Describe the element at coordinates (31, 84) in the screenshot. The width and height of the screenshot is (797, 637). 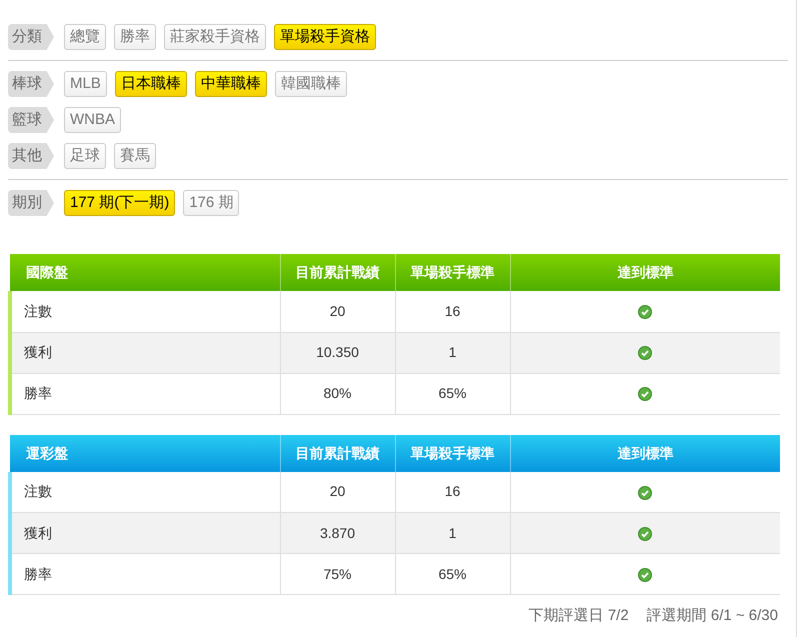
I see `category-label: 棒球` at that location.